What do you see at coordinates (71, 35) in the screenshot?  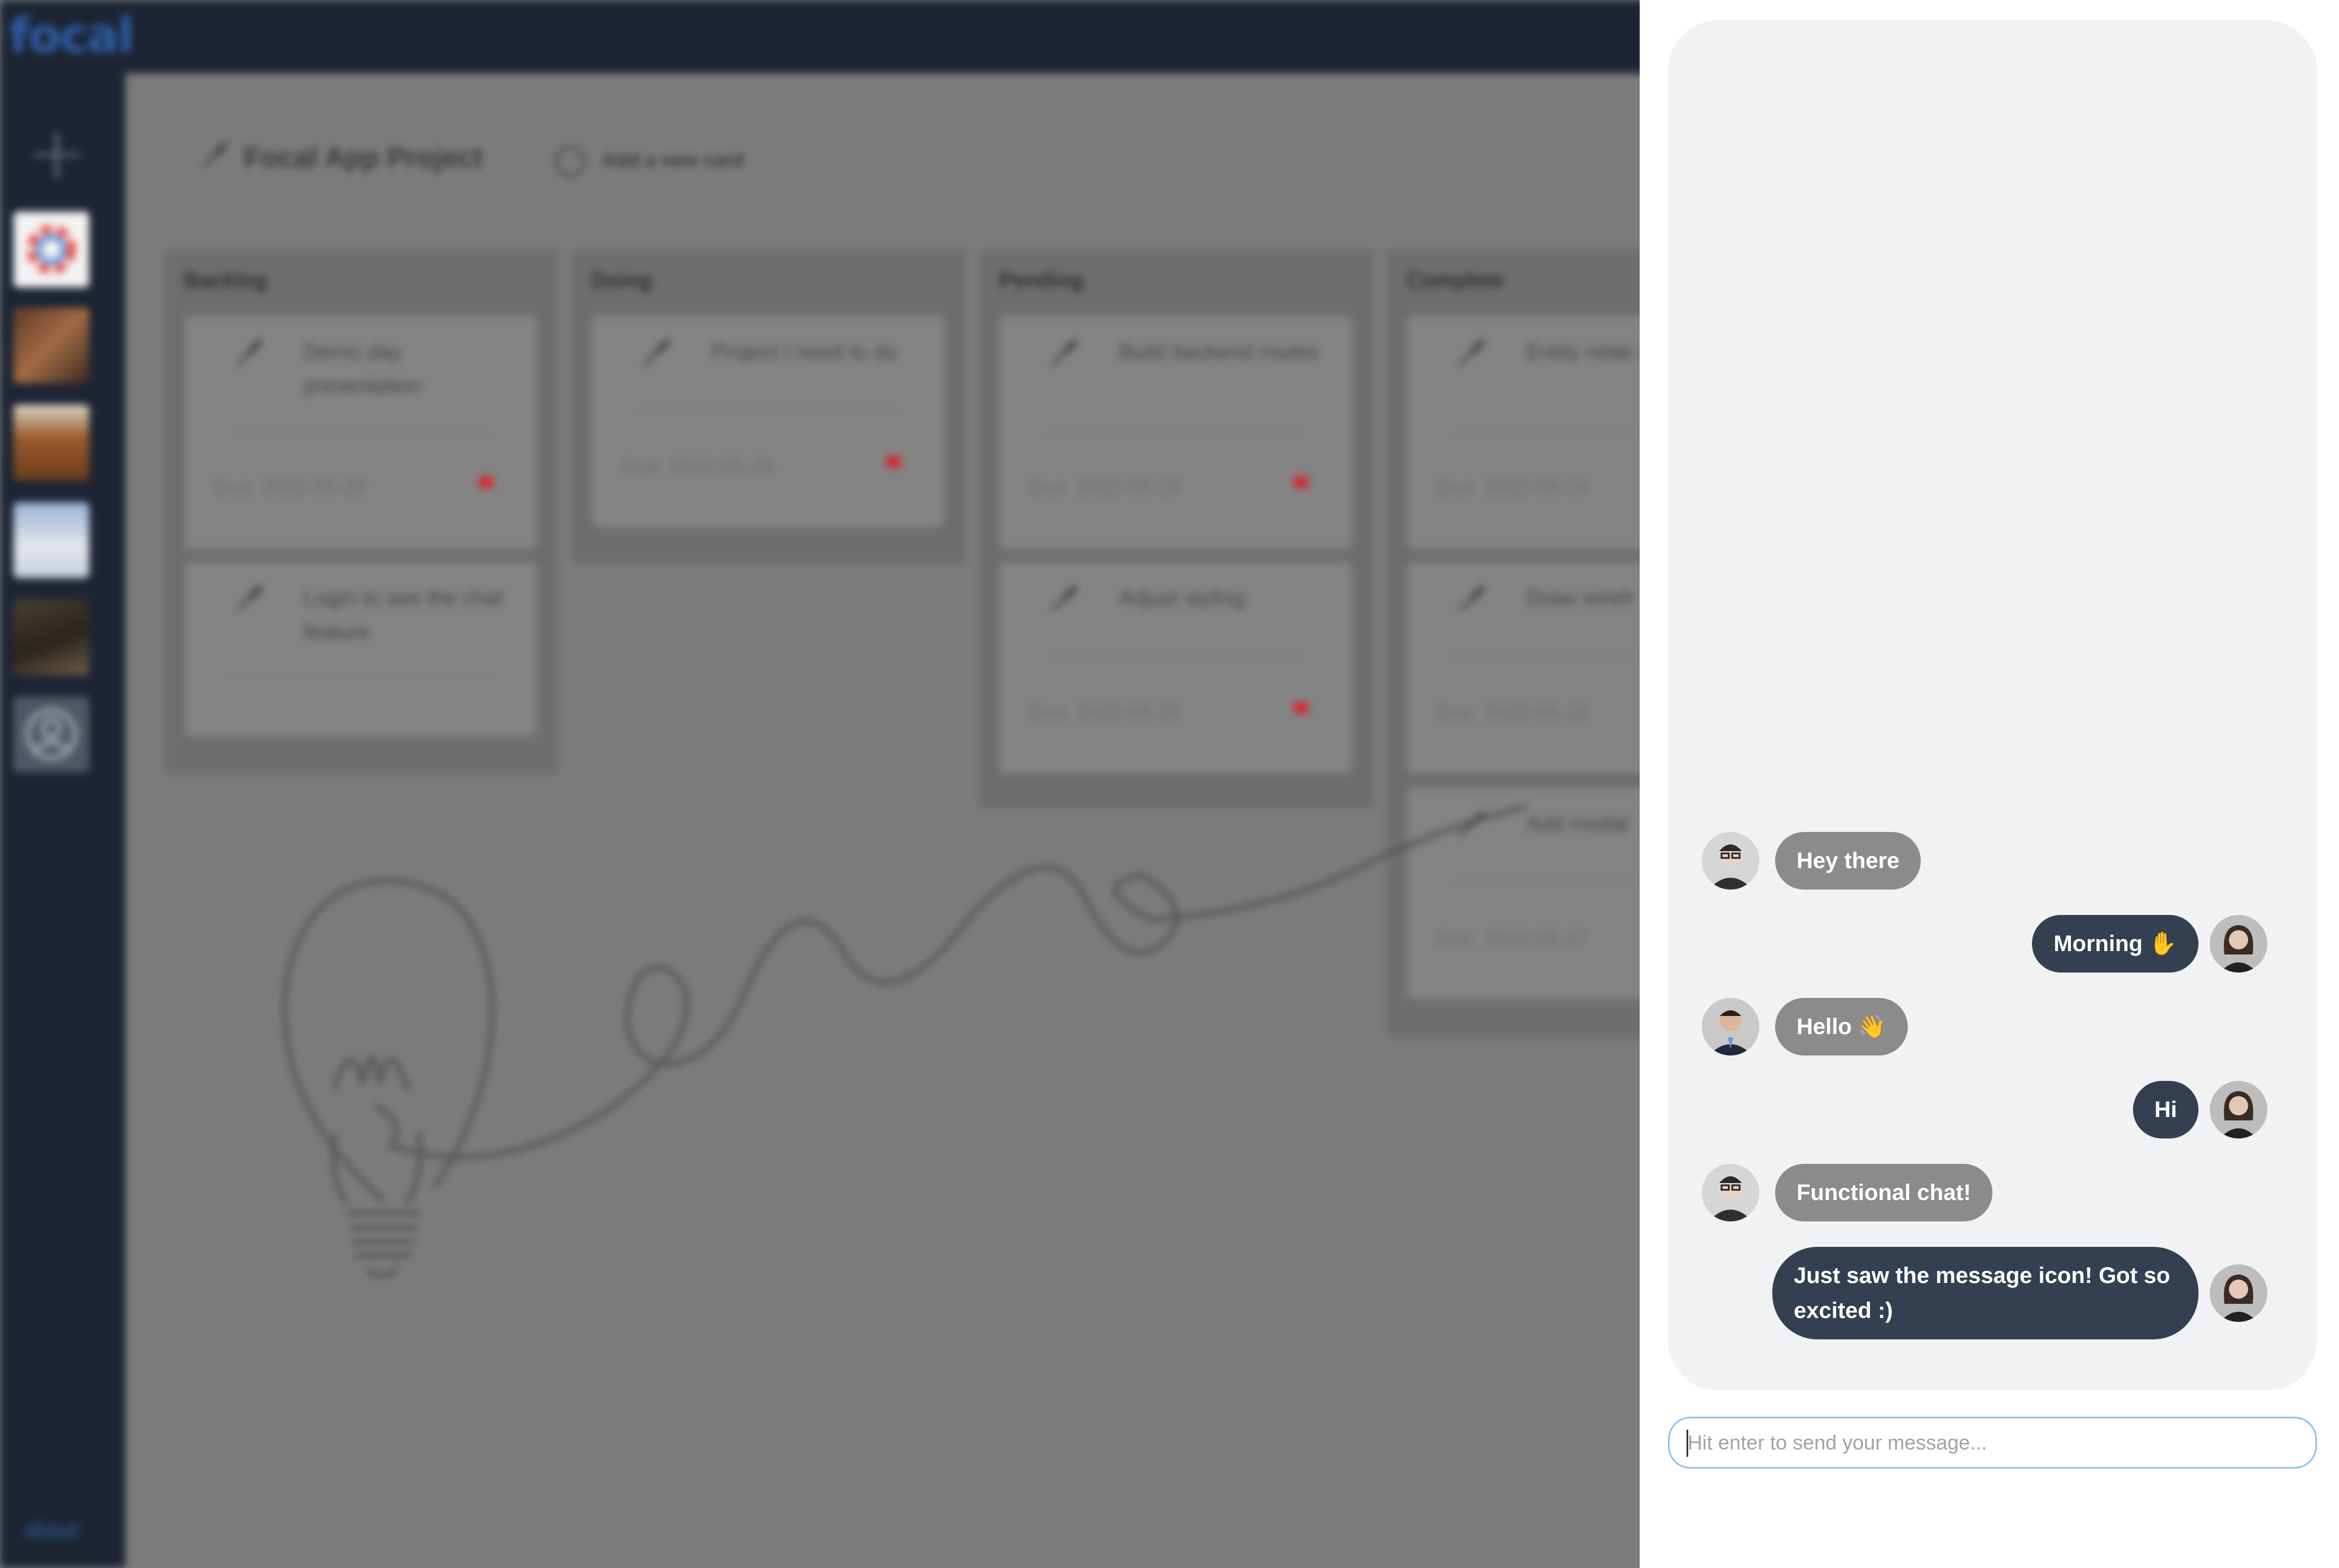 I see `app-logo: focal` at bounding box center [71, 35].